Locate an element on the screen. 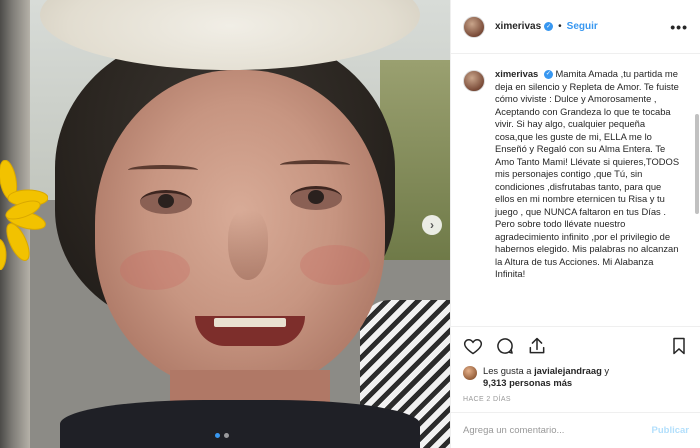 The image size is (700, 448). username-link: ximerivas is located at coordinates (518, 26).